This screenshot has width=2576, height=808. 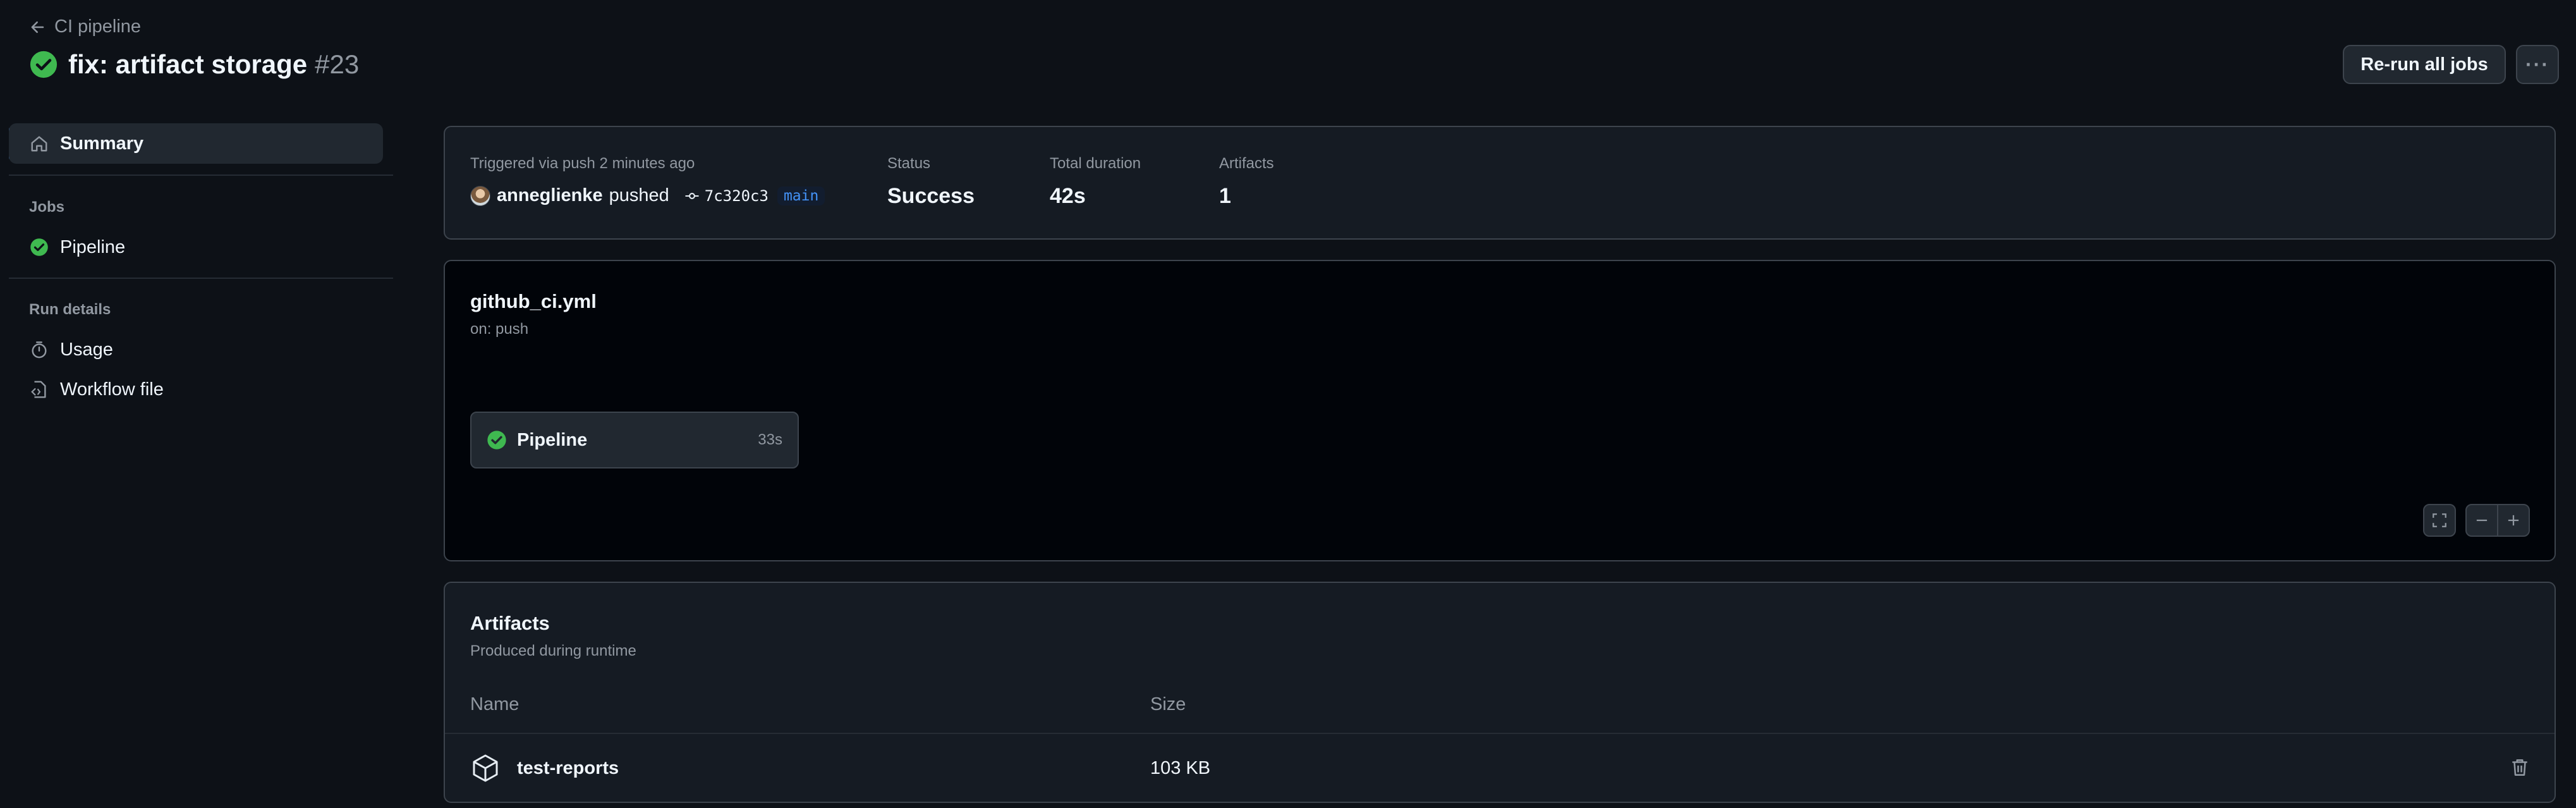 I want to click on more-options-button: ···, so click(x=2537, y=64).